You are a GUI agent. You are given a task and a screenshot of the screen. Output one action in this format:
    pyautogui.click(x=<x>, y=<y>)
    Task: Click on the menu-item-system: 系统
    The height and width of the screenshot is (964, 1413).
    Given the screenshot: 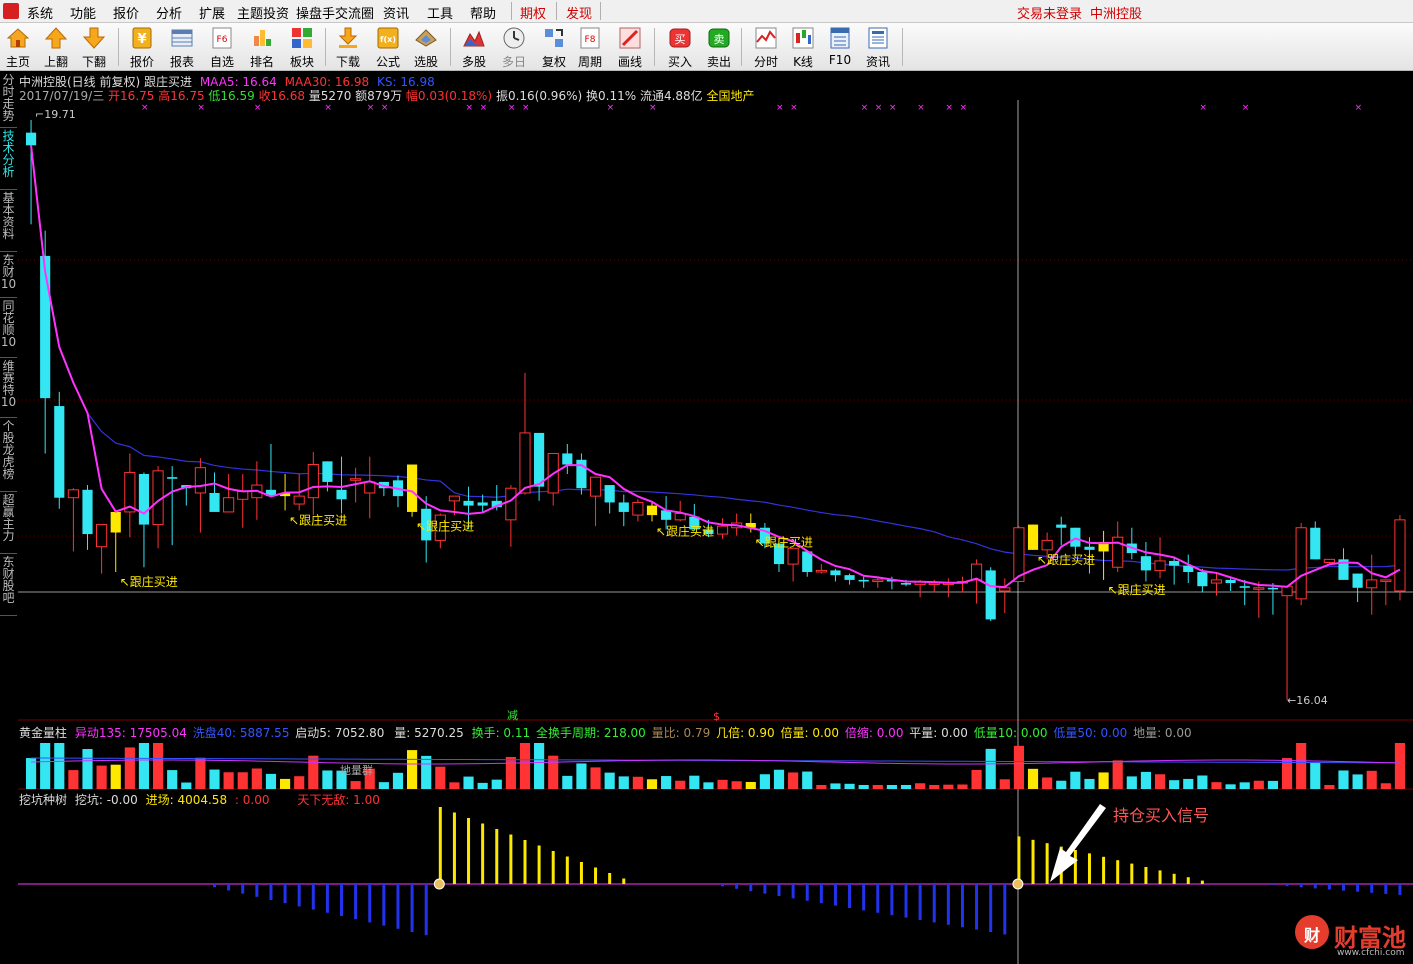 What is the action you would take?
    pyautogui.click(x=40, y=12)
    